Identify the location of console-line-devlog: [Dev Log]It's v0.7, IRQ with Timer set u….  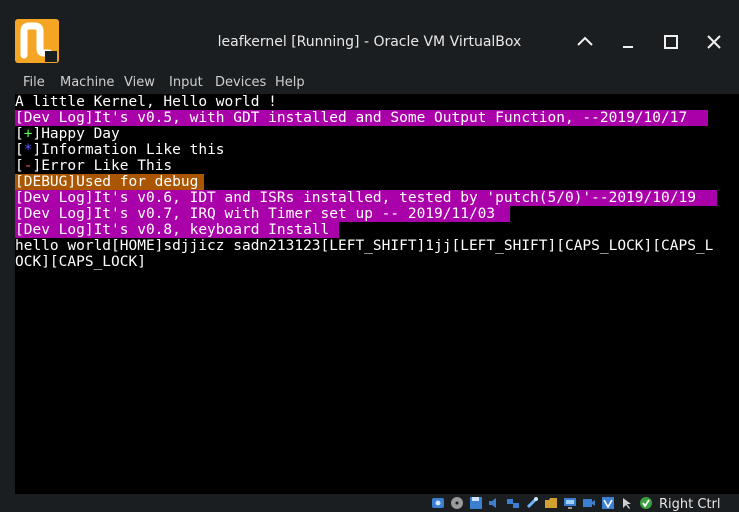
(255, 214).